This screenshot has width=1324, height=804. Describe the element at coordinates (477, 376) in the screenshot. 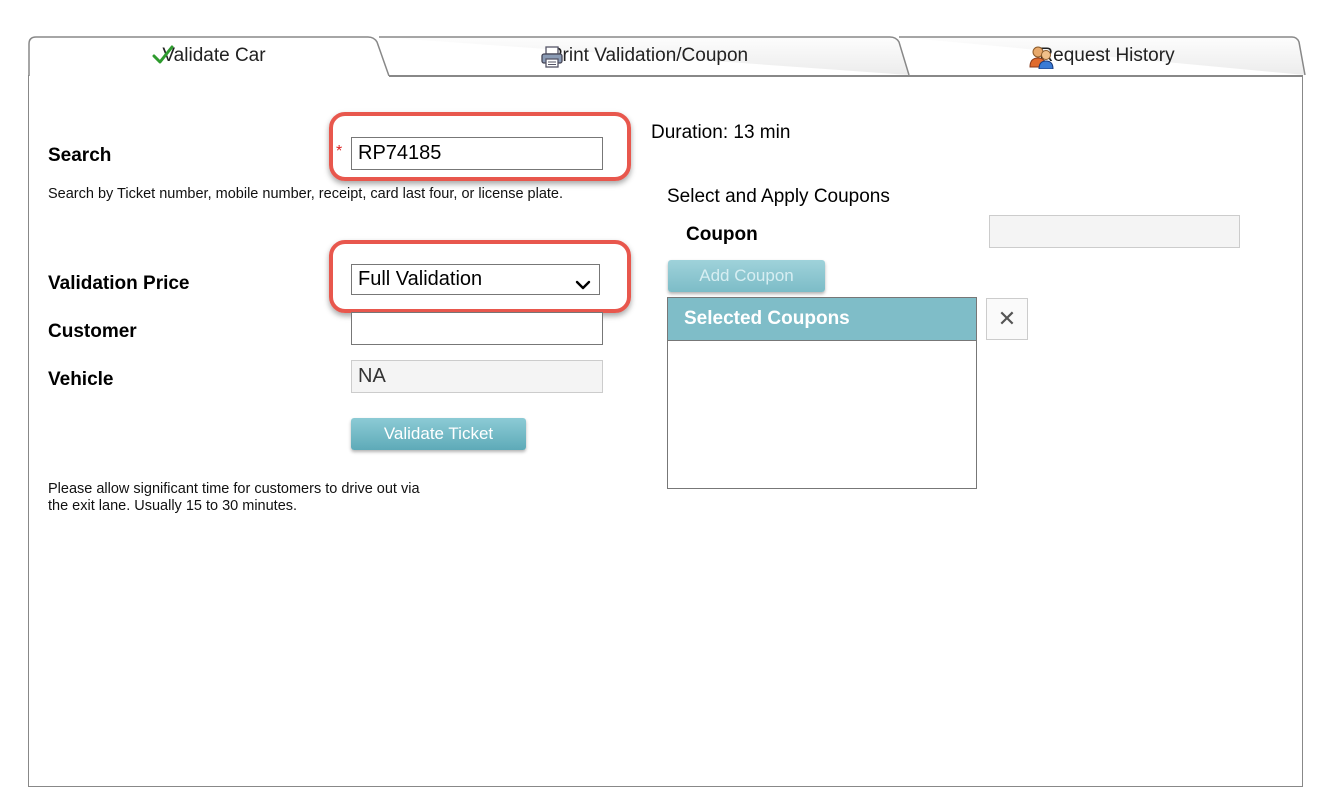

I see `vehicle-field: NA` at that location.